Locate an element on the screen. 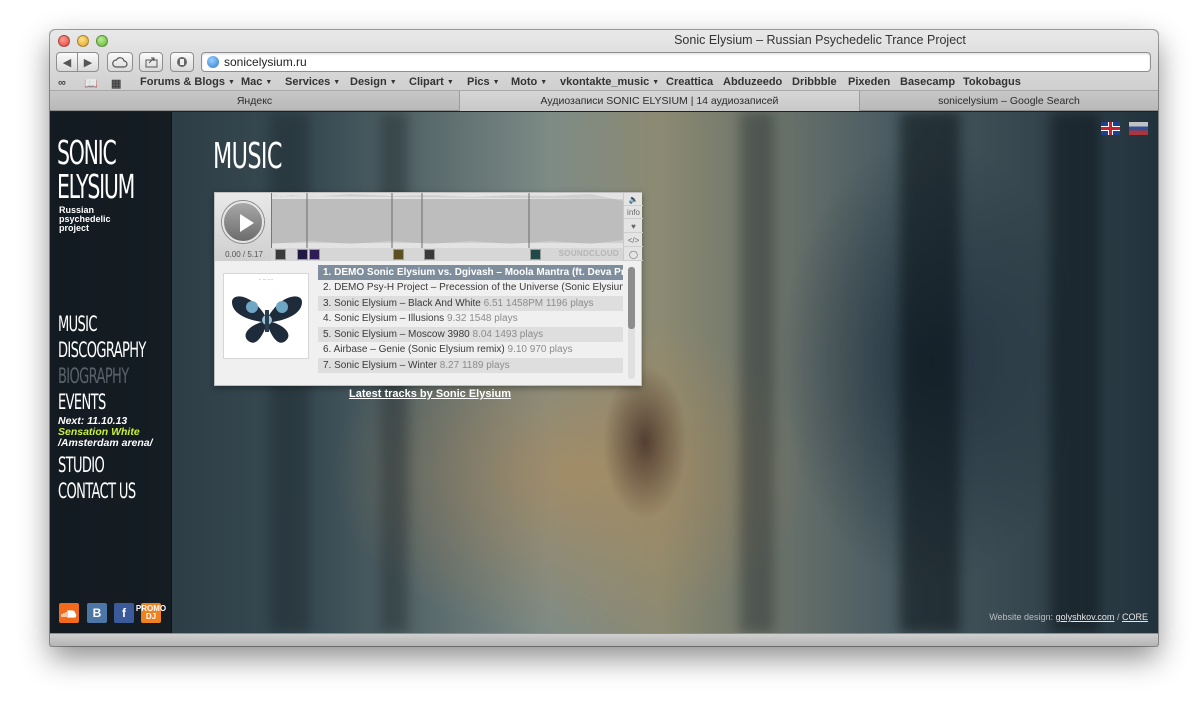 The image size is (1200, 703). promodj-icon: PROMO DJ is located at coordinates (151, 612).